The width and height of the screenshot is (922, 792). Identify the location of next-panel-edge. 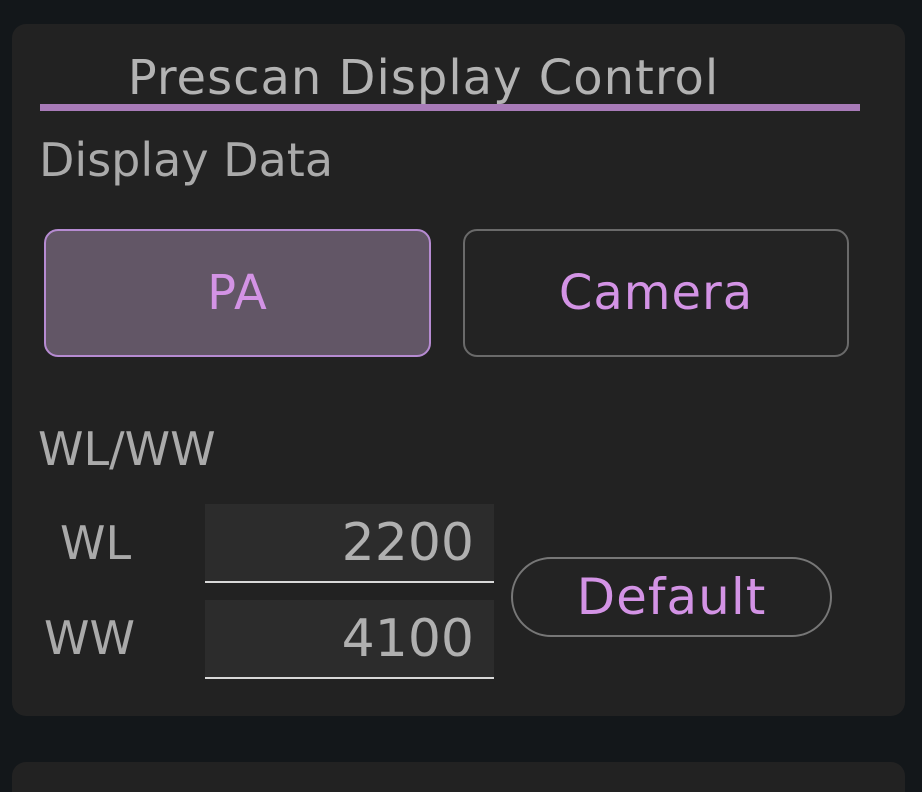
(458, 777).